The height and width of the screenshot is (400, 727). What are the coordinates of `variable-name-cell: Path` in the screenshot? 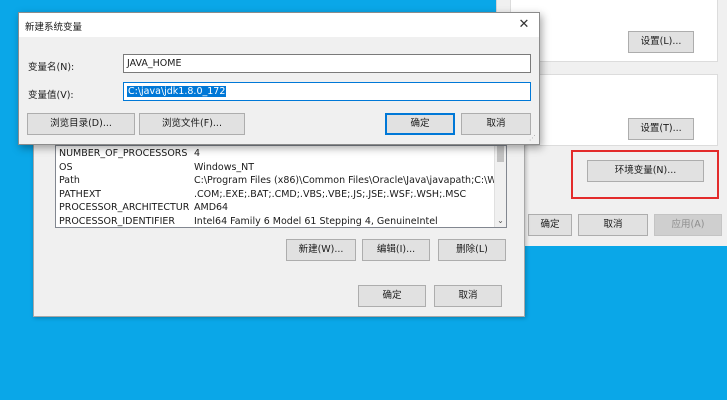 It's located at (69, 181).